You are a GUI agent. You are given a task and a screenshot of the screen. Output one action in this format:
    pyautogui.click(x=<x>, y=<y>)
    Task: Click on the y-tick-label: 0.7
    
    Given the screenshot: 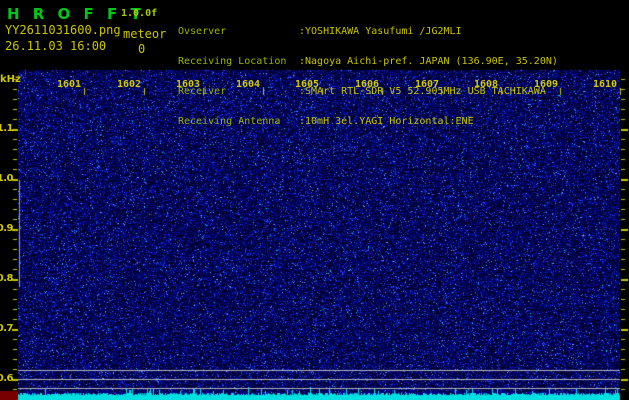 What is the action you would take?
    pyautogui.click(x=7, y=328)
    